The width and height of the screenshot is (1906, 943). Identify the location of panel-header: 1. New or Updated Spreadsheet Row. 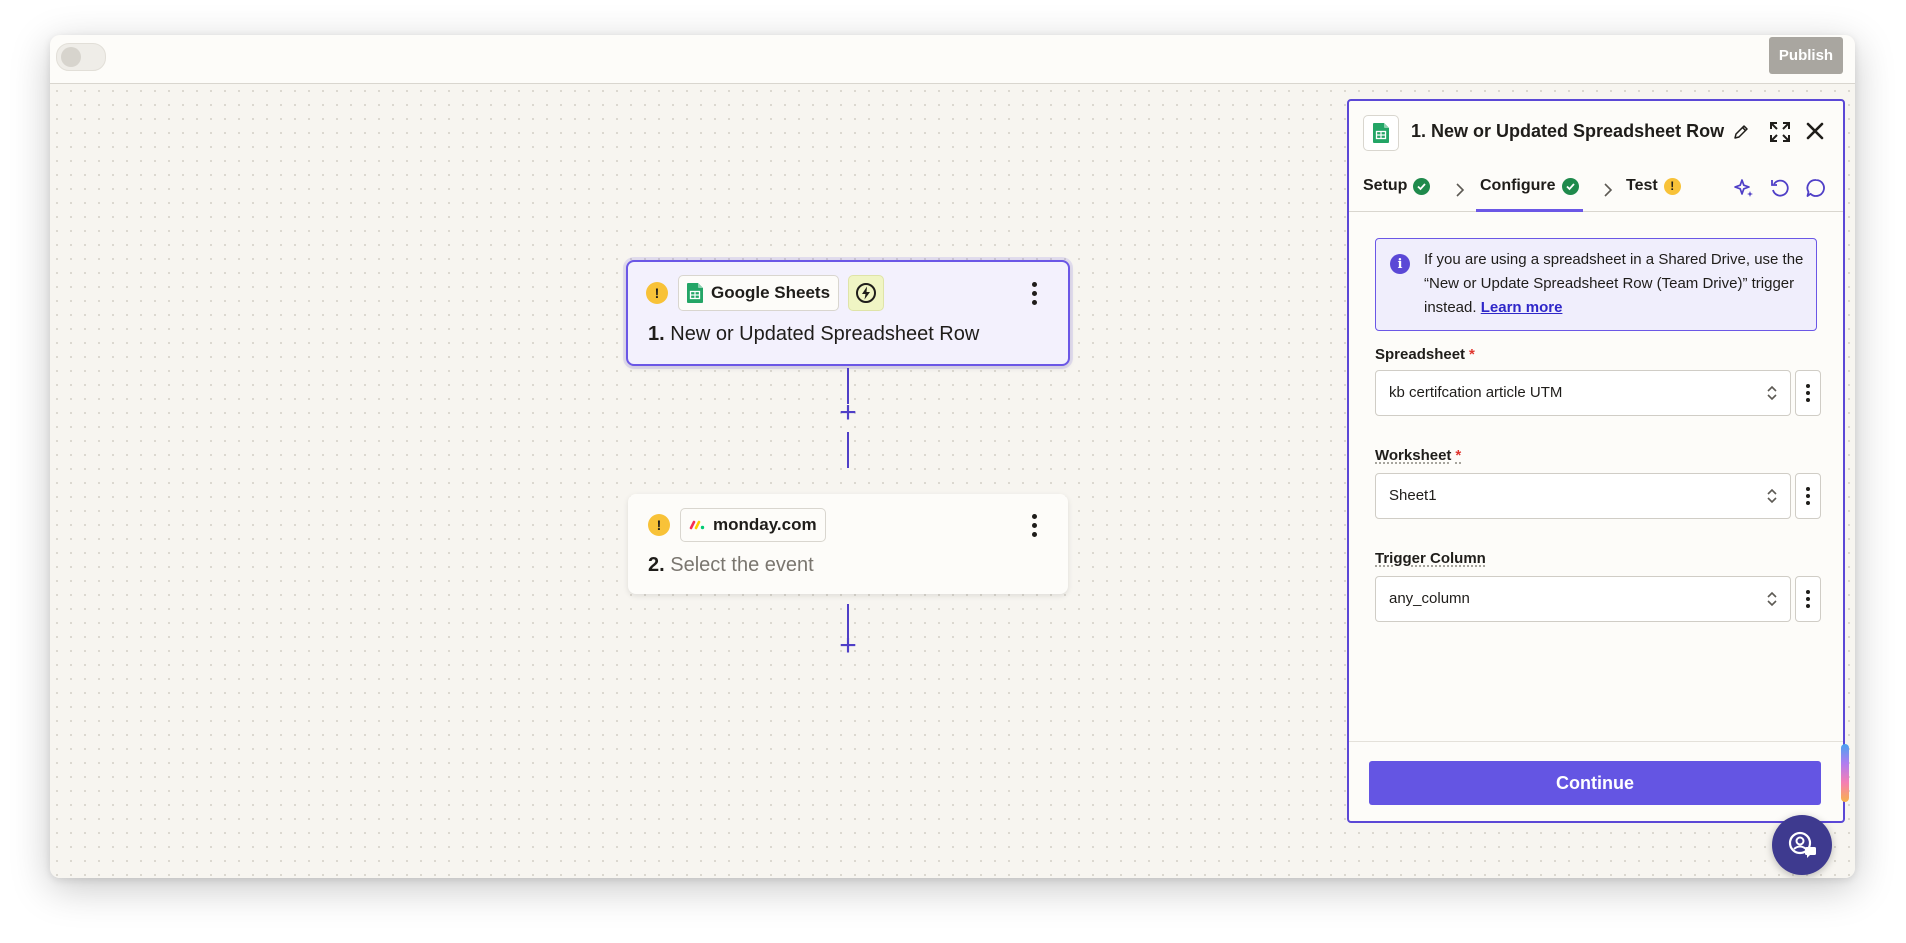
(1596, 129).